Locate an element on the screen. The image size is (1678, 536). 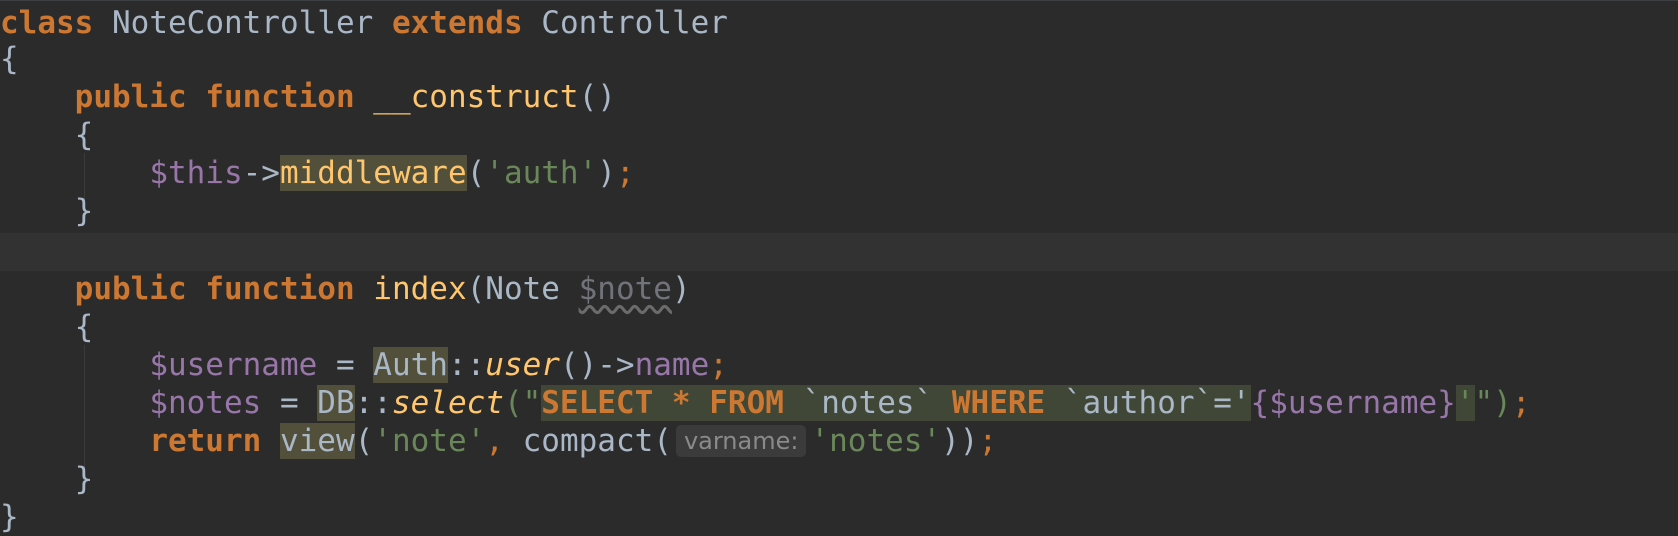
class-reference: Auth is located at coordinates (410, 365).